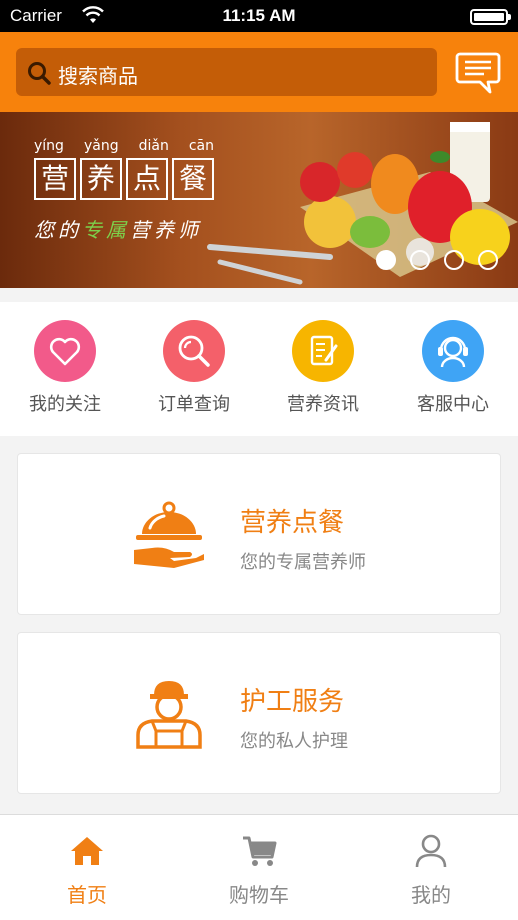  Describe the element at coordinates (453, 351) in the screenshot. I see `headset-icon` at that location.